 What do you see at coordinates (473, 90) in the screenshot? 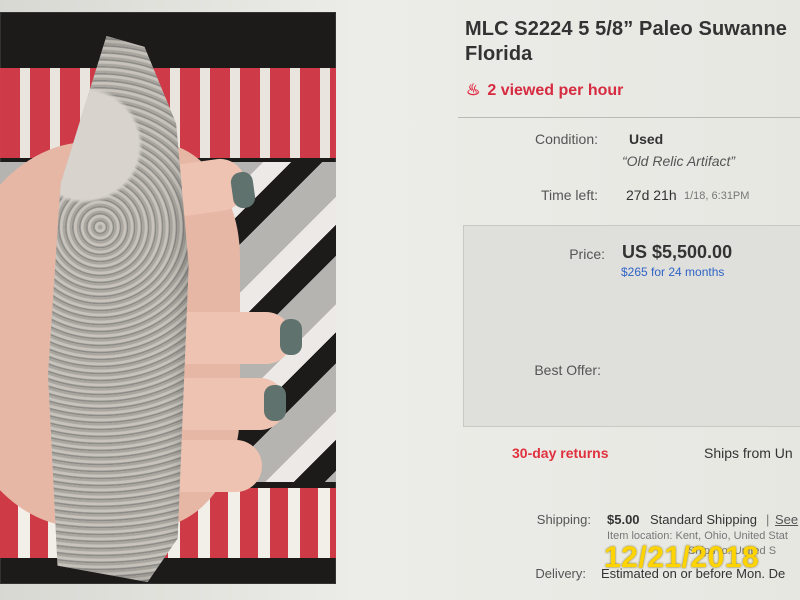
I see `flame-icon: ♨` at bounding box center [473, 90].